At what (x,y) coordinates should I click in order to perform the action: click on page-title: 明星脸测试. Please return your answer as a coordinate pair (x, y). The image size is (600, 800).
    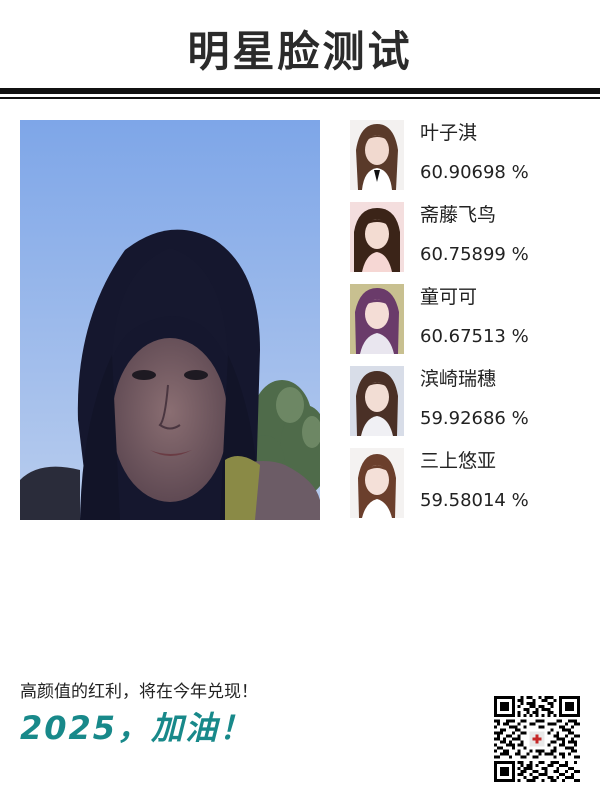
    Looking at the image, I should click on (300, 51).